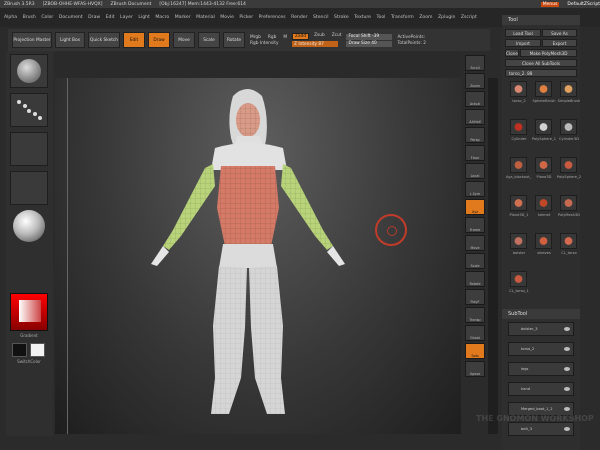 The height and width of the screenshot is (450, 600). I want to click on scale-button: Scale, so click(209, 40).